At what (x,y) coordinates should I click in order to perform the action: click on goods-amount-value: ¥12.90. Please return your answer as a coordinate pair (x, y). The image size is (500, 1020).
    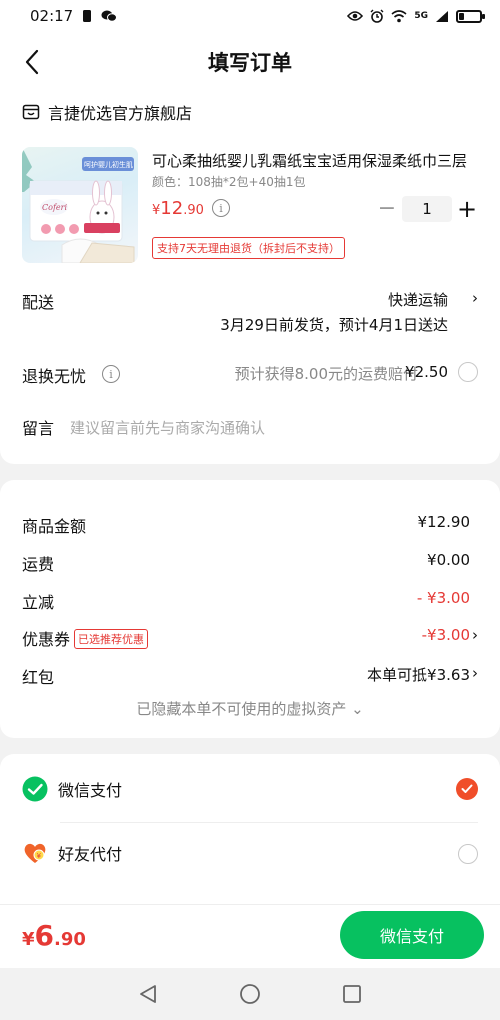
    Looking at the image, I should click on (444, 522).